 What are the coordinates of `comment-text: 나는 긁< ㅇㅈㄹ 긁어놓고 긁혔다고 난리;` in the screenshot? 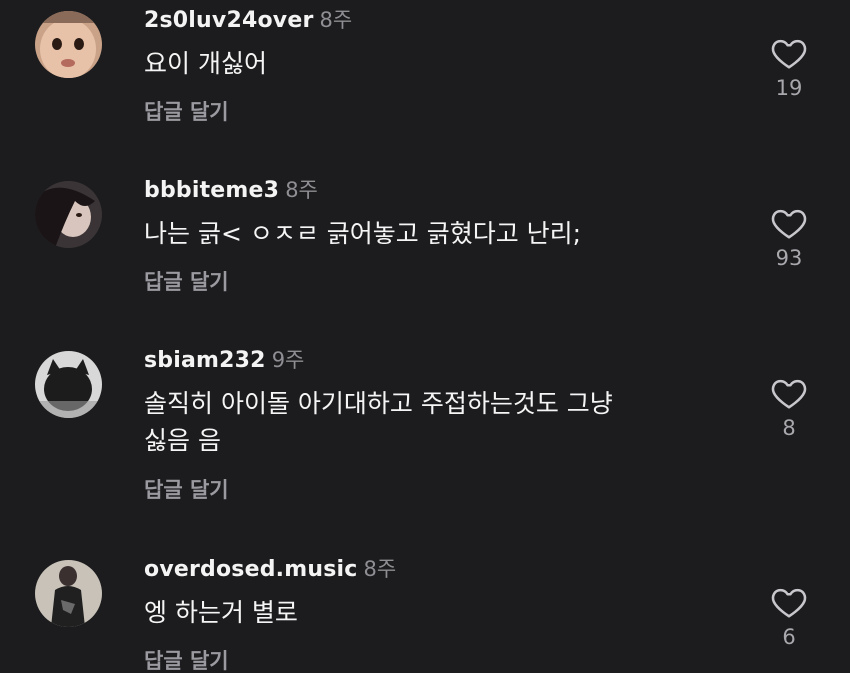 It's located at (363, 233).